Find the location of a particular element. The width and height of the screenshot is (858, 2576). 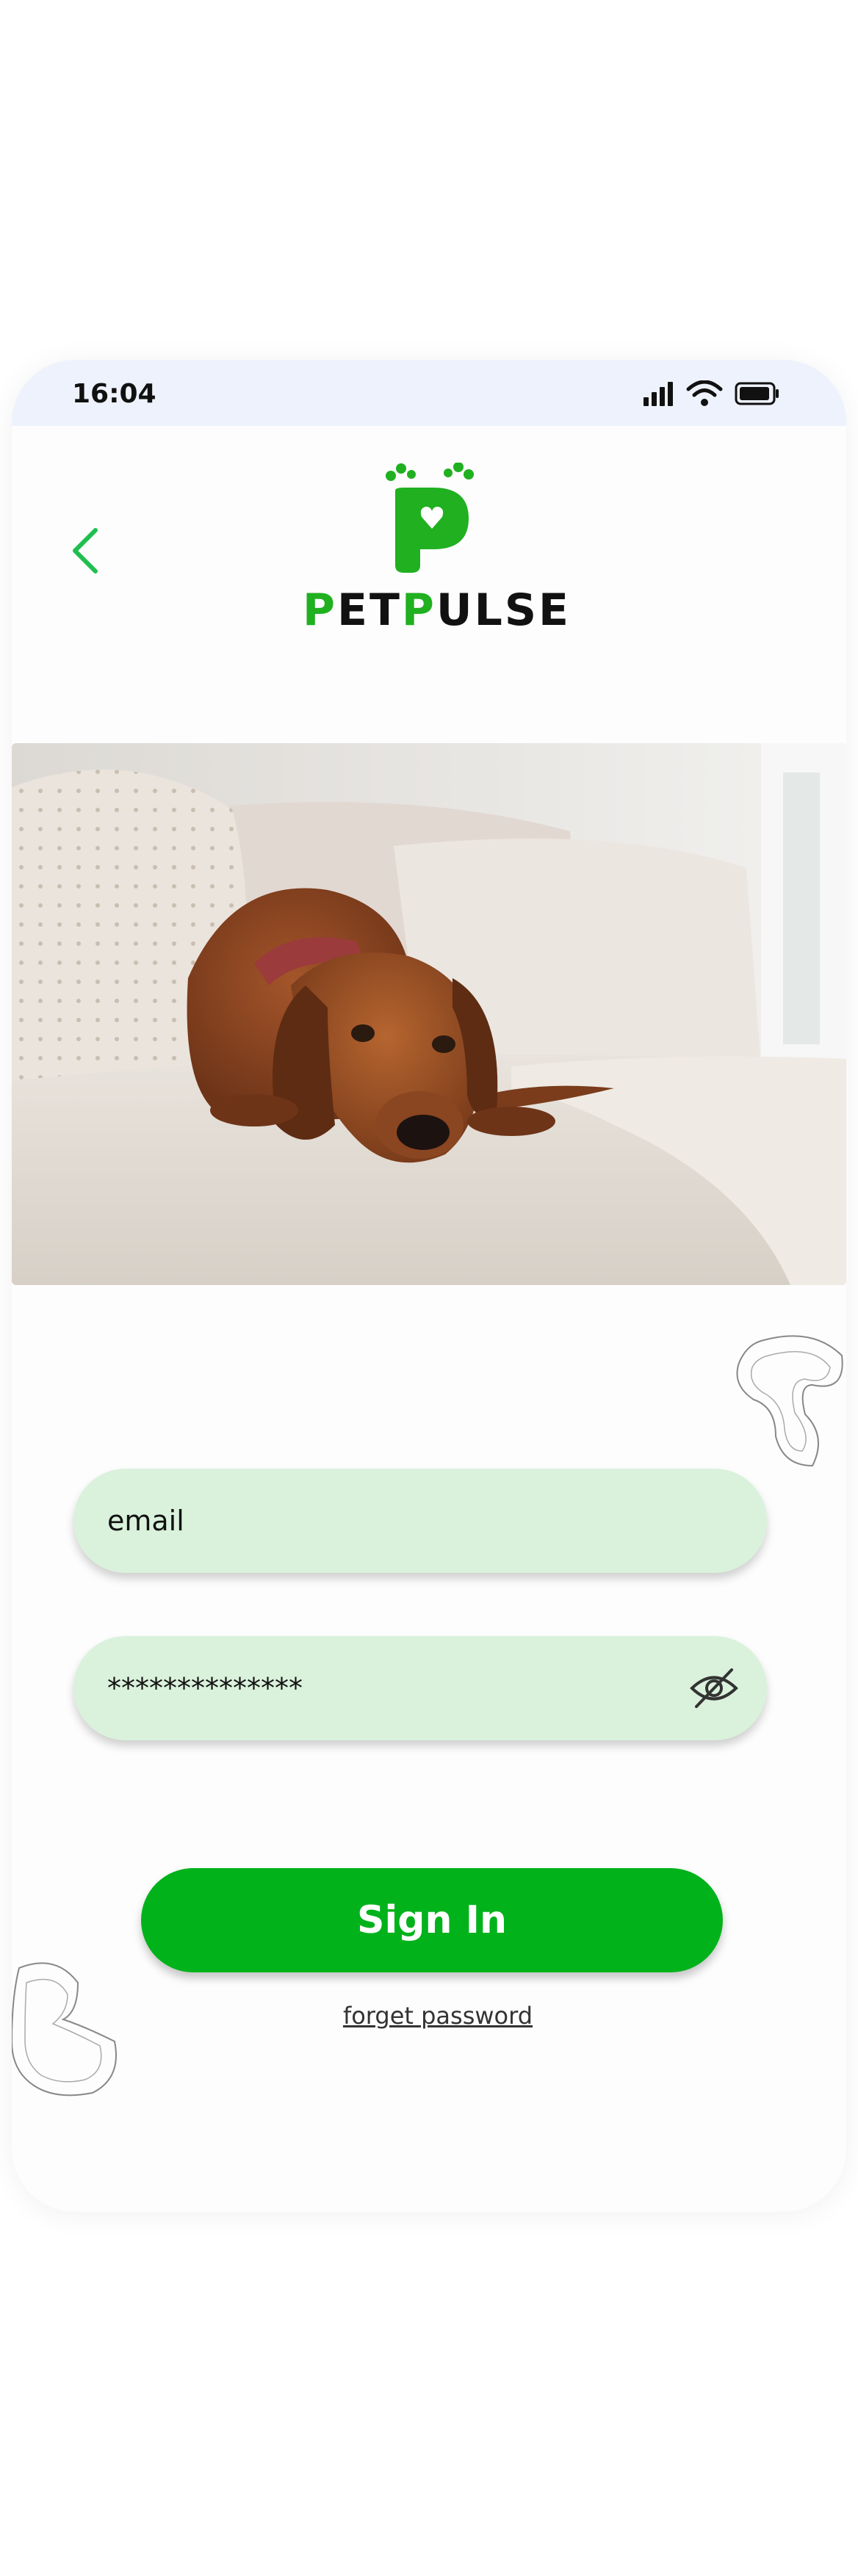

eye-off-icon is located at coordinates (714, 1688).